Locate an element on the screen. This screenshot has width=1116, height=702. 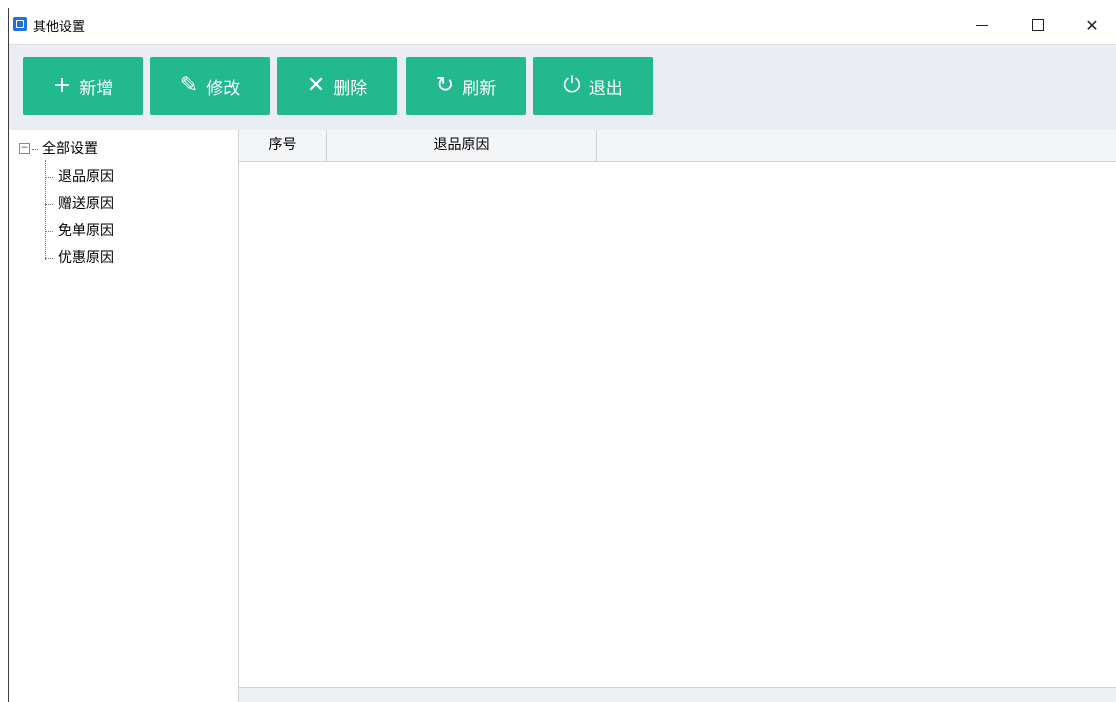
plus-icon: + is located at coordinates (62, 85).